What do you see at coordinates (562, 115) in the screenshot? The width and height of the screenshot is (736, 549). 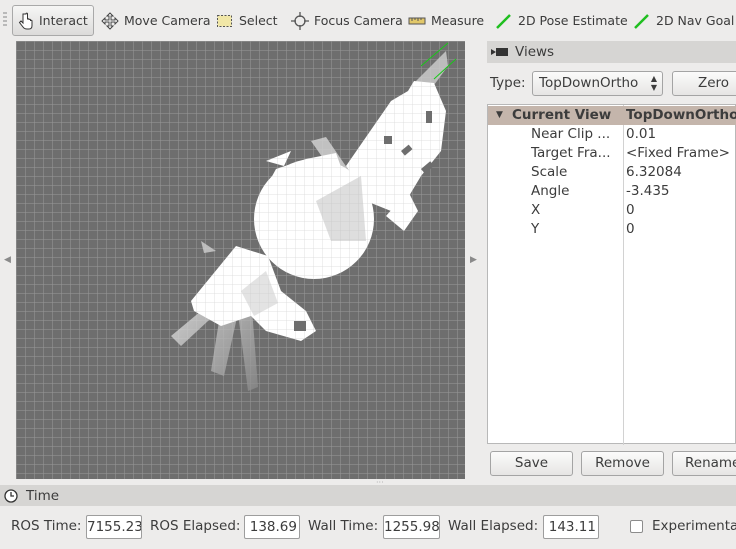 I see `current-view-key: Current View` at bounding box center [562, 115].